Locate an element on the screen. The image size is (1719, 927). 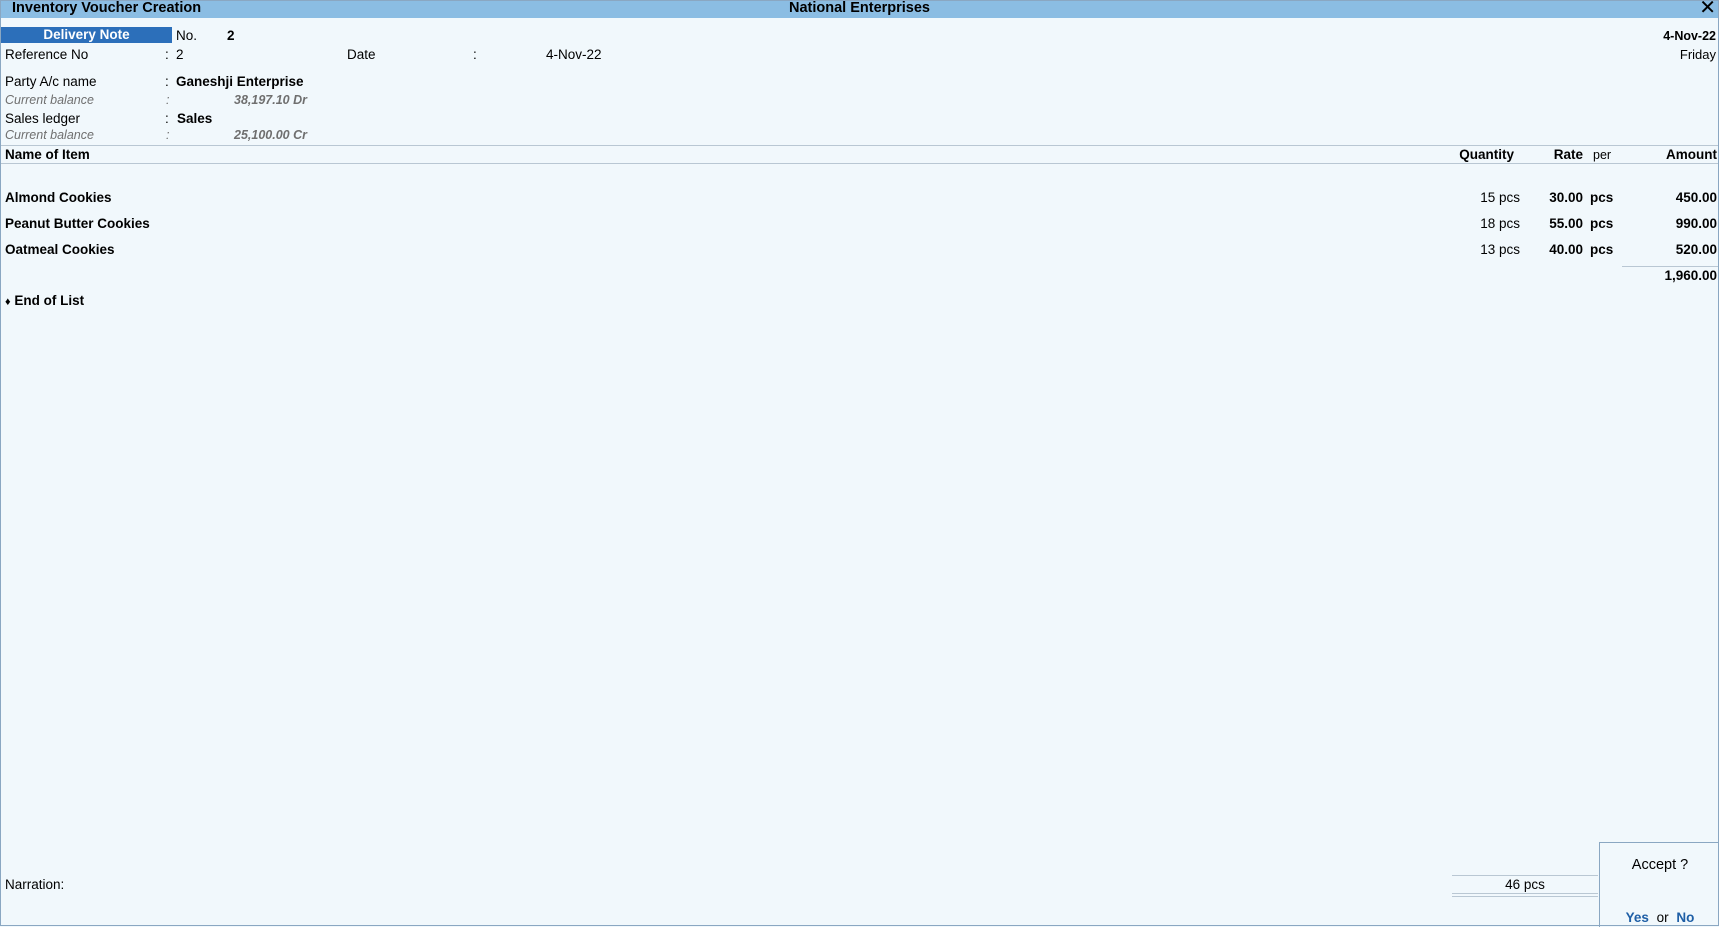
company-name: National Enterprises is located at coordinates (859, 8).